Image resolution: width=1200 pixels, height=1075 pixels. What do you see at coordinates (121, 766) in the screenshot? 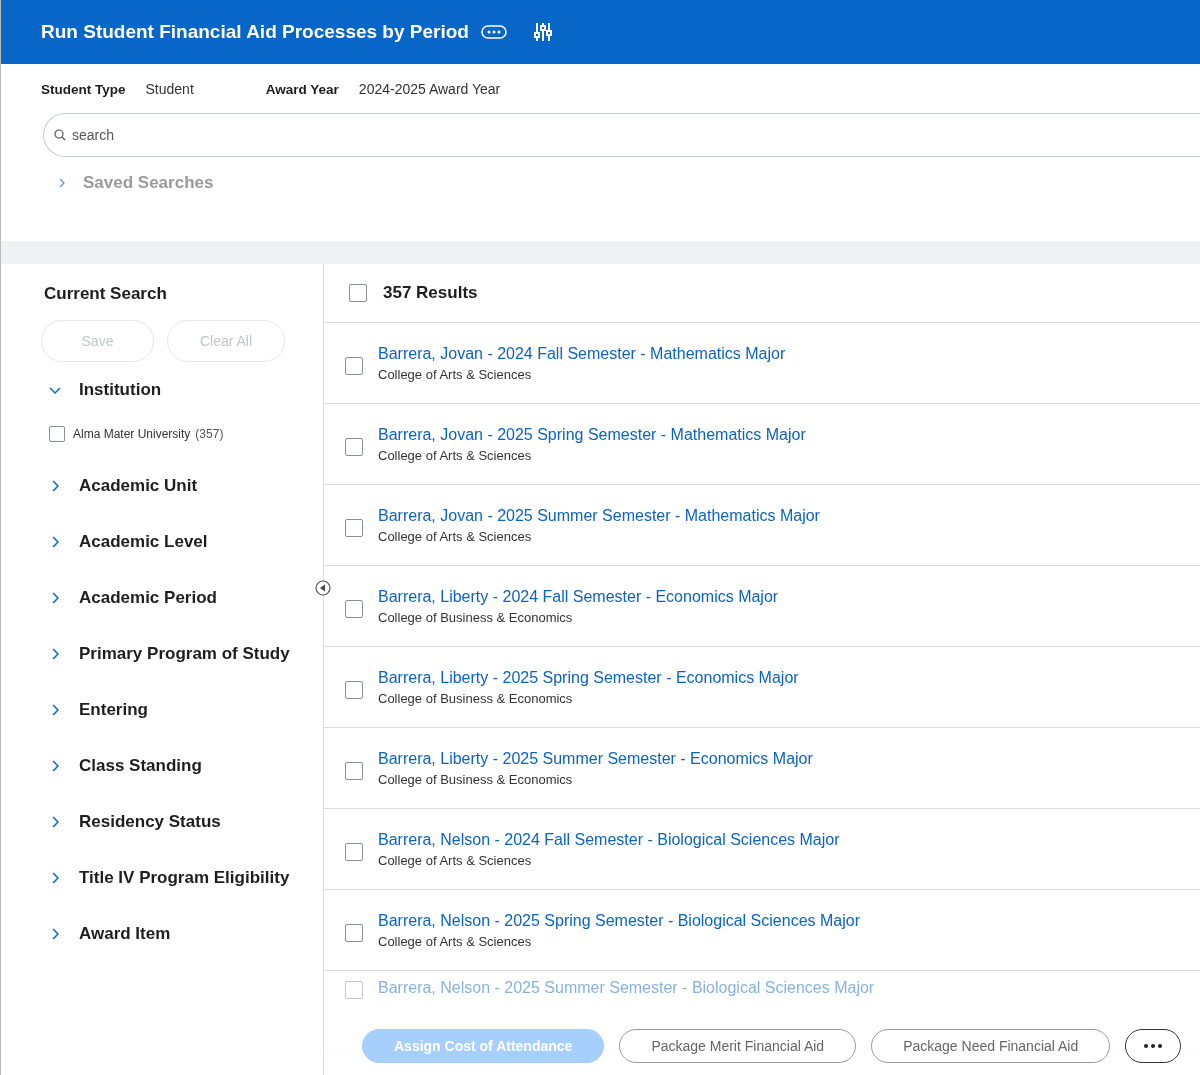
I see `facet-toggle: Class Standing` at bounding box center [121, 766].